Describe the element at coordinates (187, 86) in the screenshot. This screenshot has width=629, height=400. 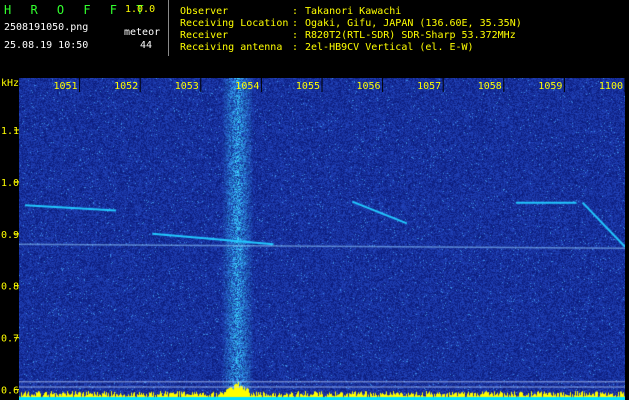
I see `x-tick-label: 1053` at that location.